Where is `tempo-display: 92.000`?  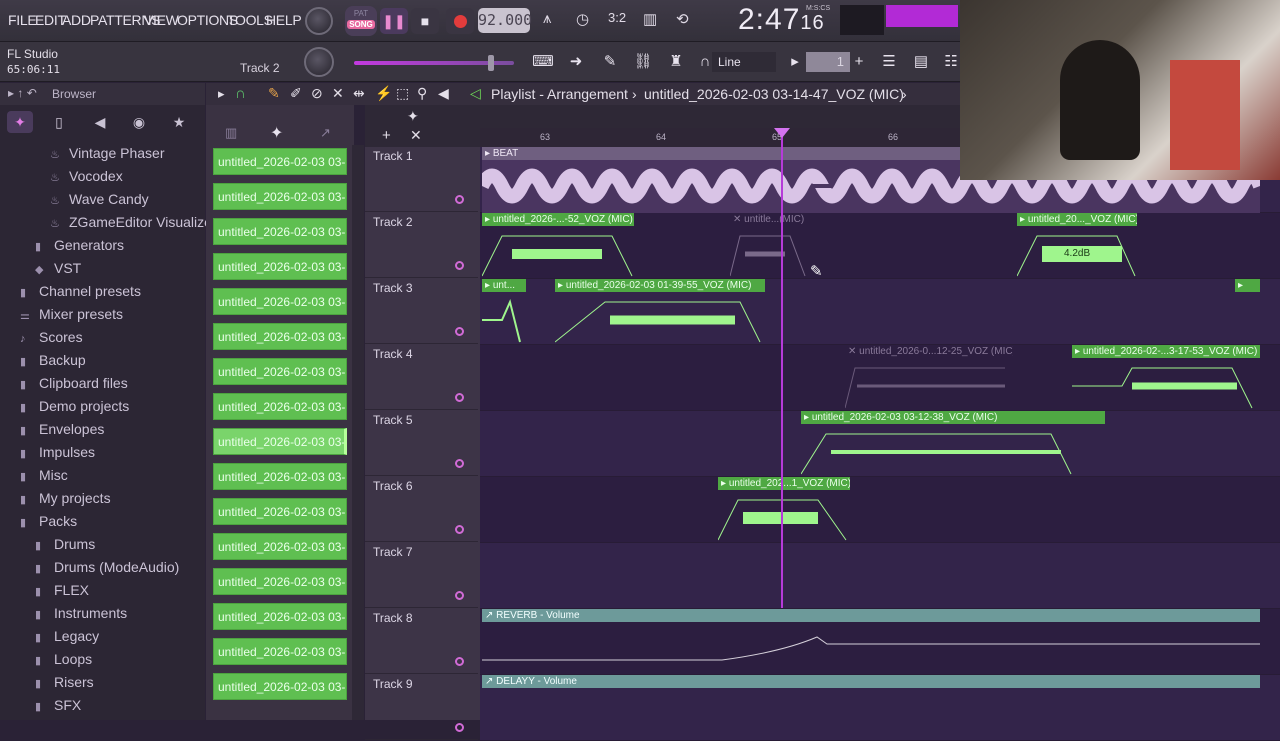 tempo-display: 92.000 is located at coordinates (505, 20).